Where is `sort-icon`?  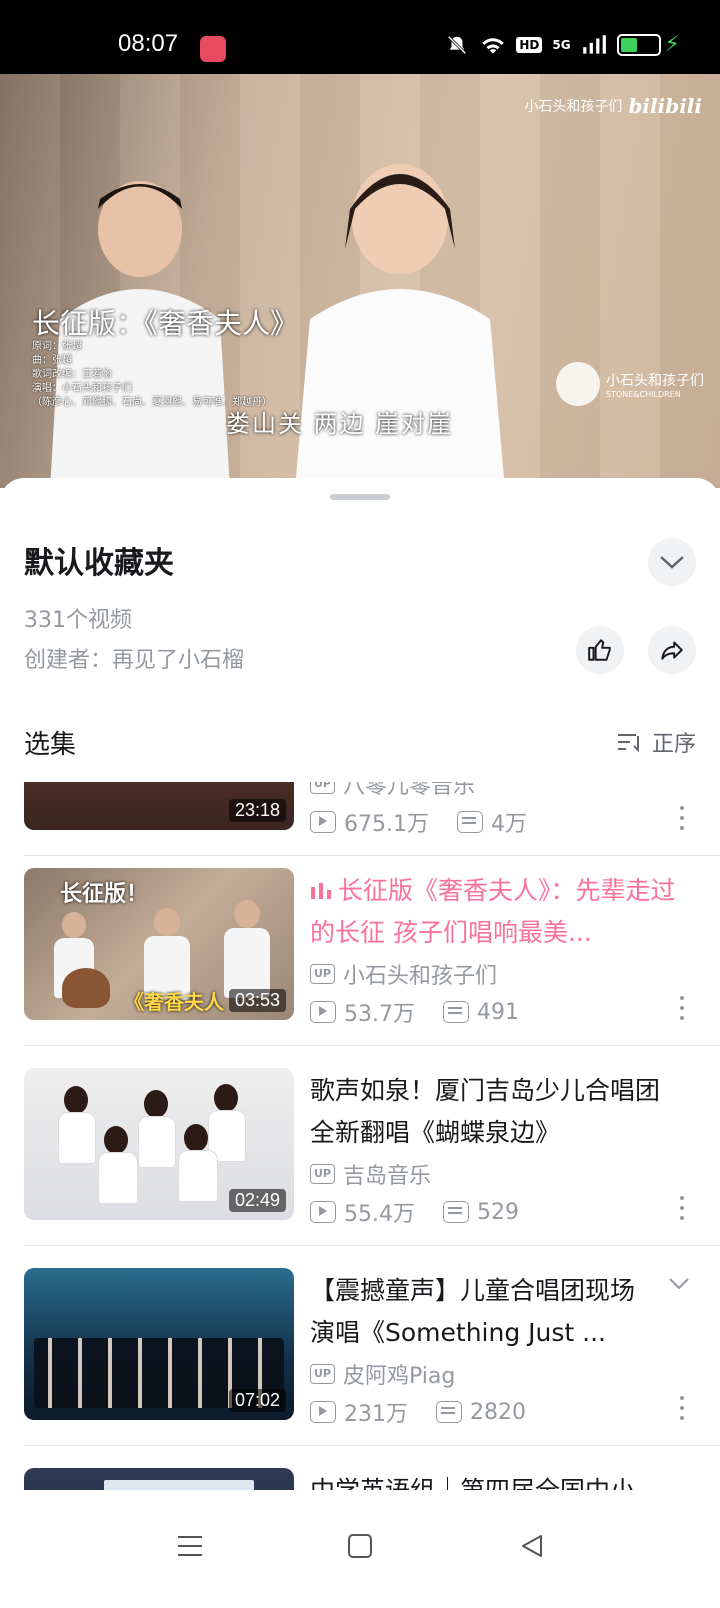
sort-icon is located at coordinates (628, 743).